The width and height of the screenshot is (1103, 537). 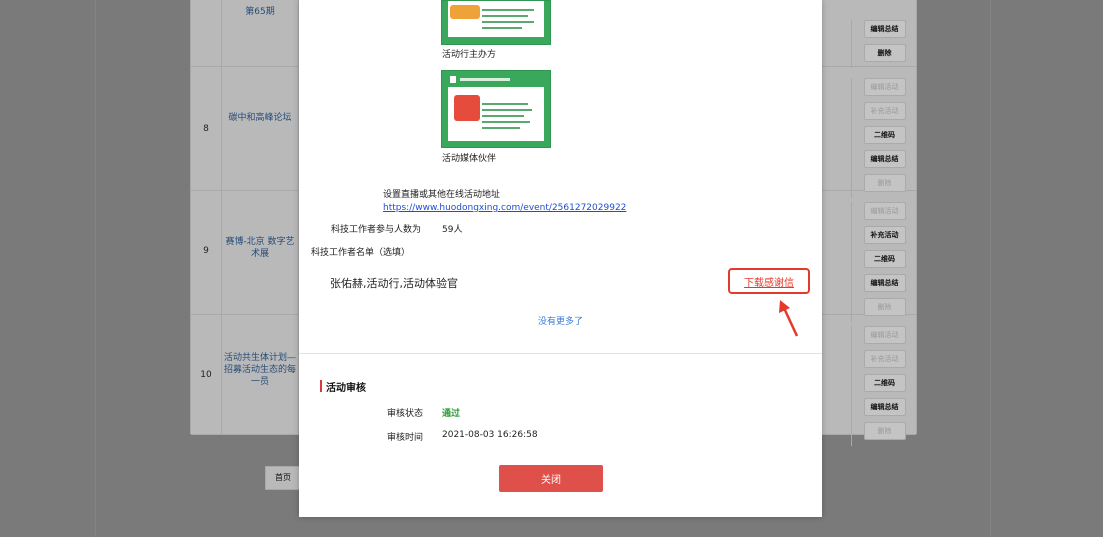 What do you see at coordinates (376, 230) in the screenshot?
I see `participants-label: 科技工作者参与人数为` at bounding box center [376, 230].